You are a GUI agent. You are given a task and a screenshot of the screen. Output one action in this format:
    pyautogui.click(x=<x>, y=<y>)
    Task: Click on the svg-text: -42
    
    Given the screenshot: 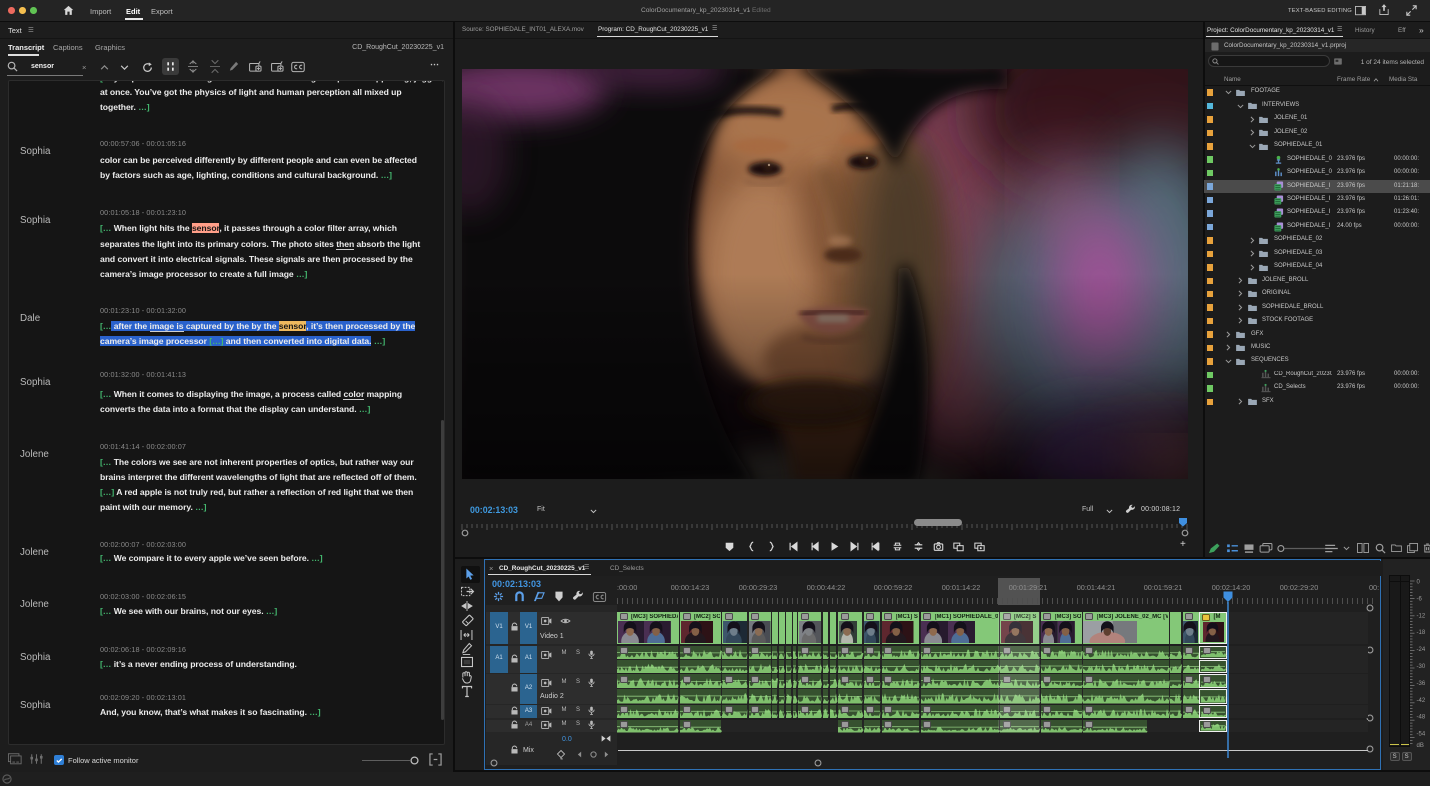 What is the action you would take?
    pyautogui.click(x=1421, y=701)
    